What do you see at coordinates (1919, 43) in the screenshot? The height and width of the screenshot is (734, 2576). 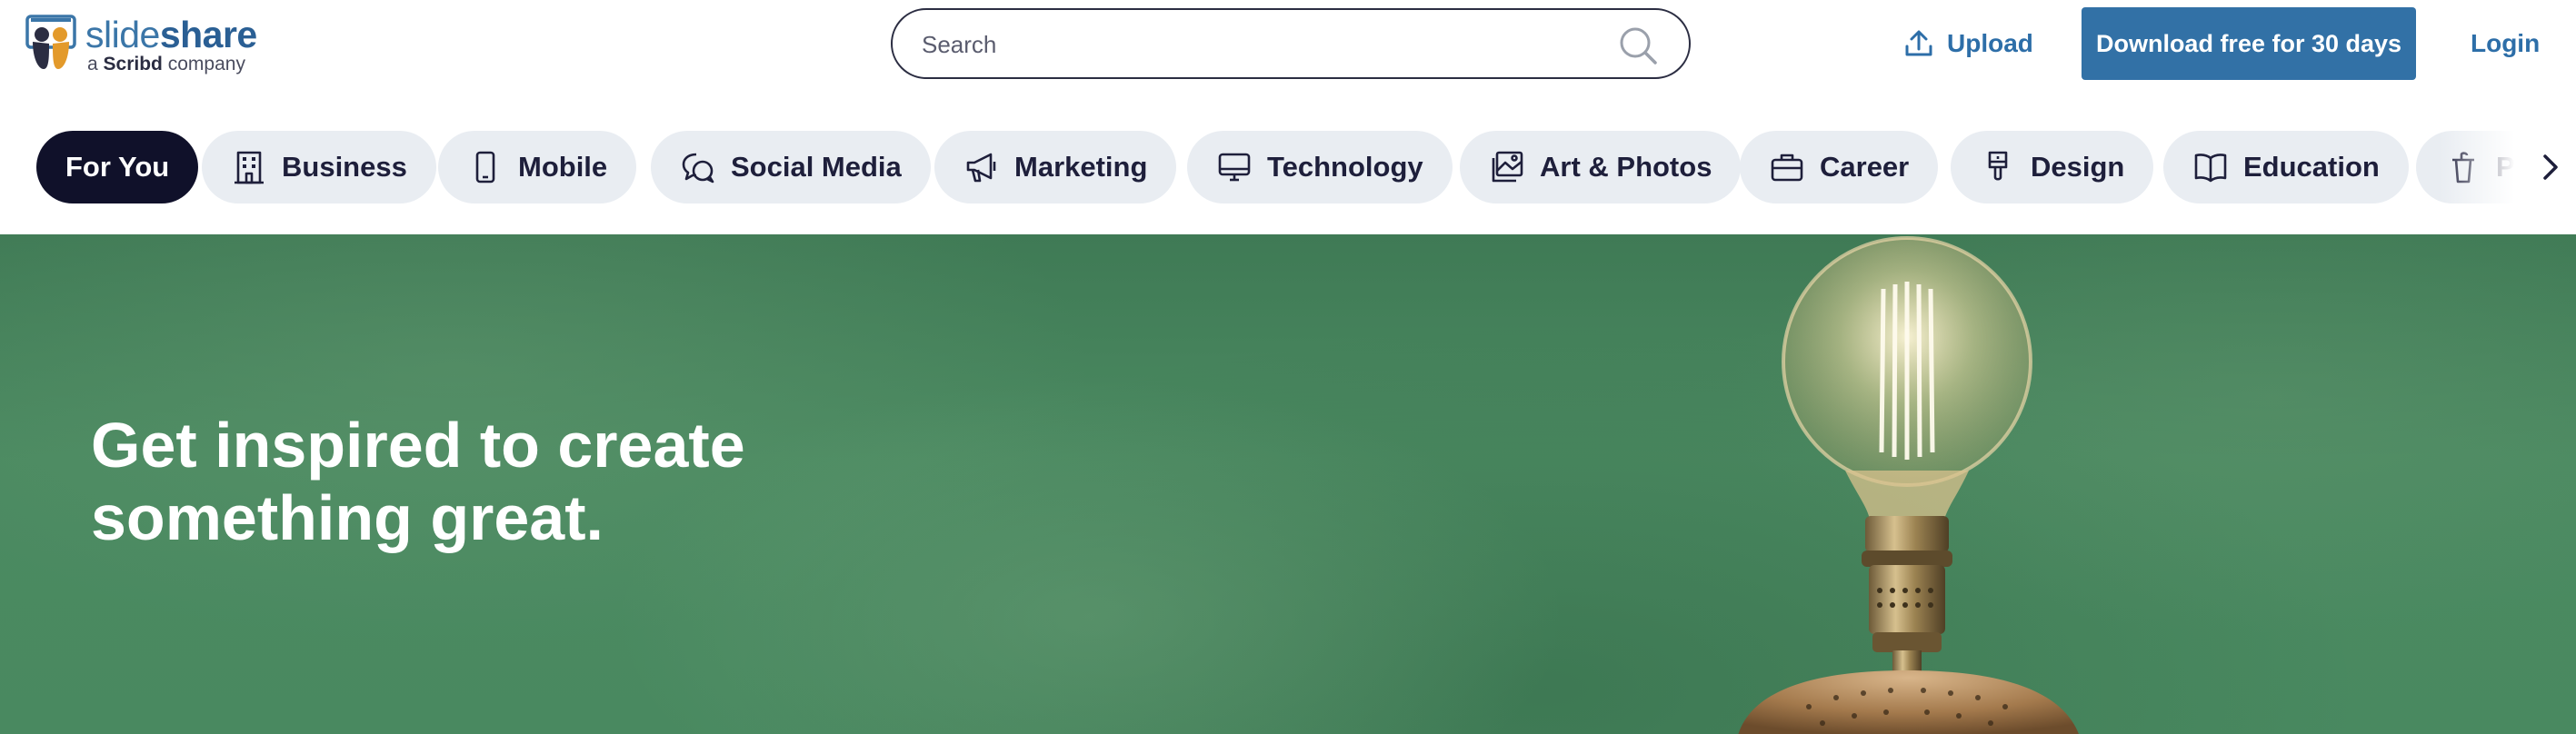 I see `upload-icon` at bounding box center [1919, 43].